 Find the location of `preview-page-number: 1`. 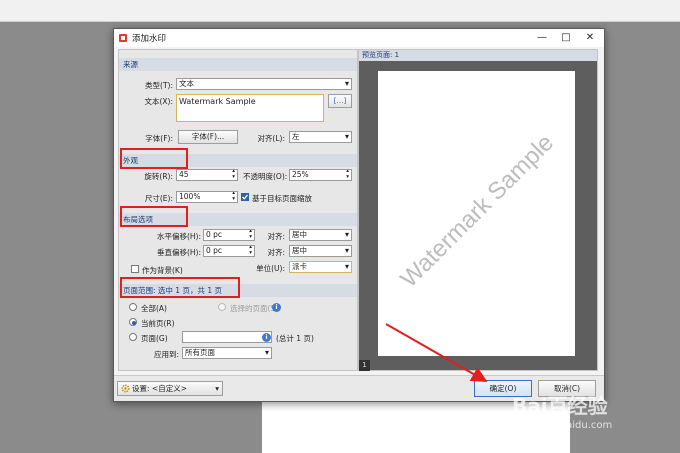

preview-page-number: 1 is located at coordinates (364, 365).